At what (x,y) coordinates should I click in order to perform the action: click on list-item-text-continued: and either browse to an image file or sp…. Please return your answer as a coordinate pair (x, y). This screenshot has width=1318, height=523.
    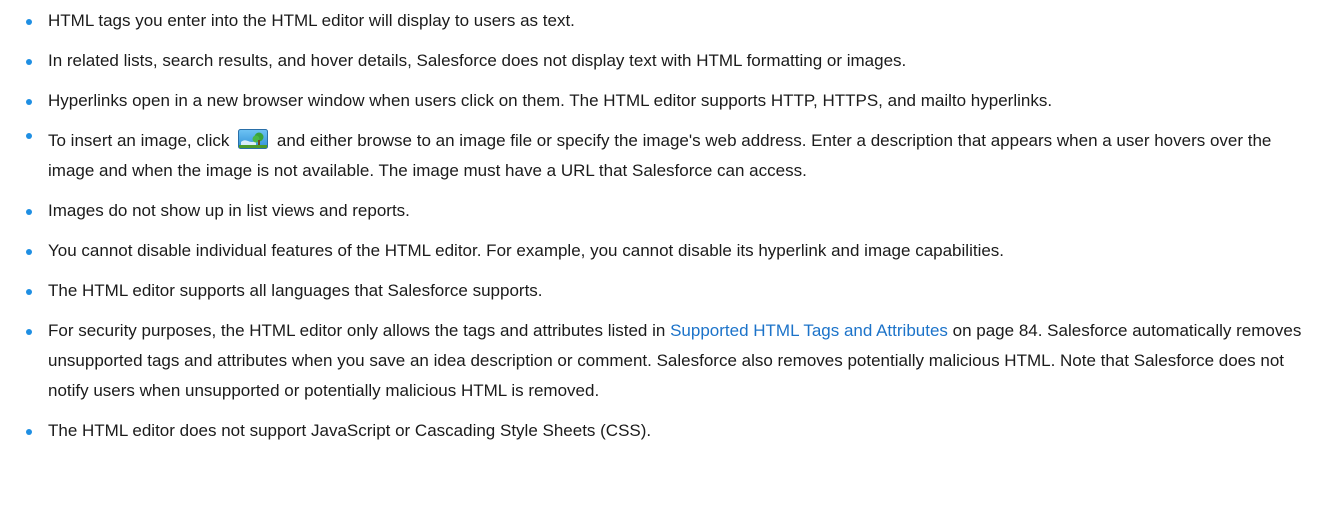
    Looking at the image, I should click on (660, 155).